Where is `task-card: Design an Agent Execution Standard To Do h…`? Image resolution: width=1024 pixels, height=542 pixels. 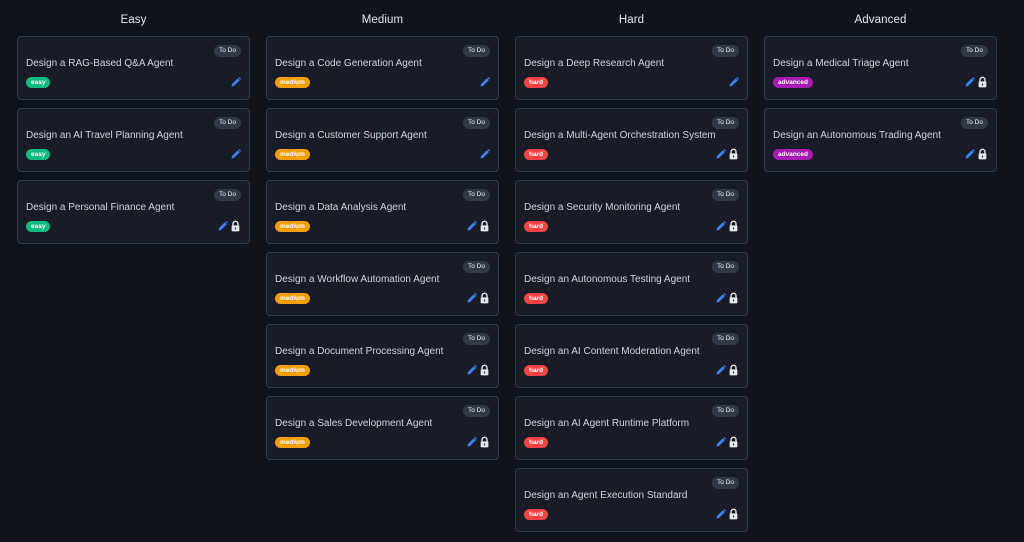 task-card: Design an Agent Execution Standard To Do h… is located at coordinates (631, 500).